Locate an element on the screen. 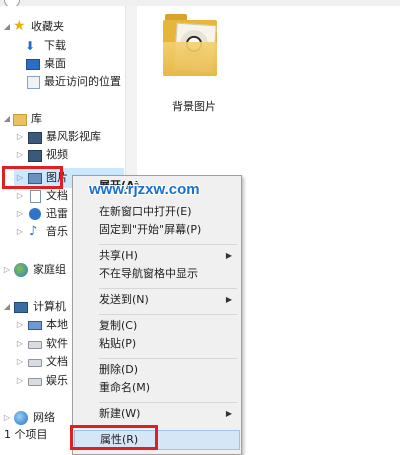 The width and height of the screenshot is (400, 455). nav-network-label: 网络 is located at coordinates (44, 417).